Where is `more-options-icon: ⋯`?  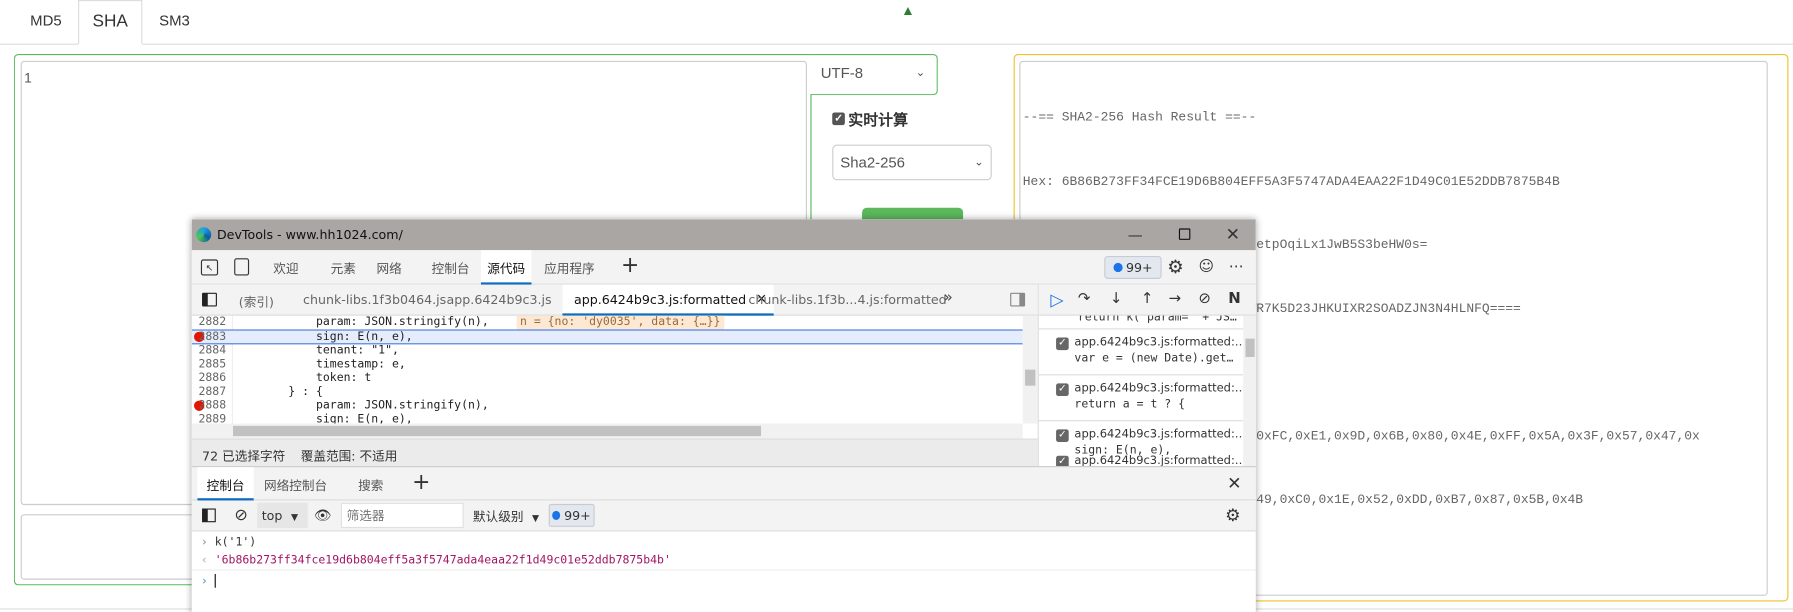
more-options-icon: ⋯ is located at coordinates (1236, 266).